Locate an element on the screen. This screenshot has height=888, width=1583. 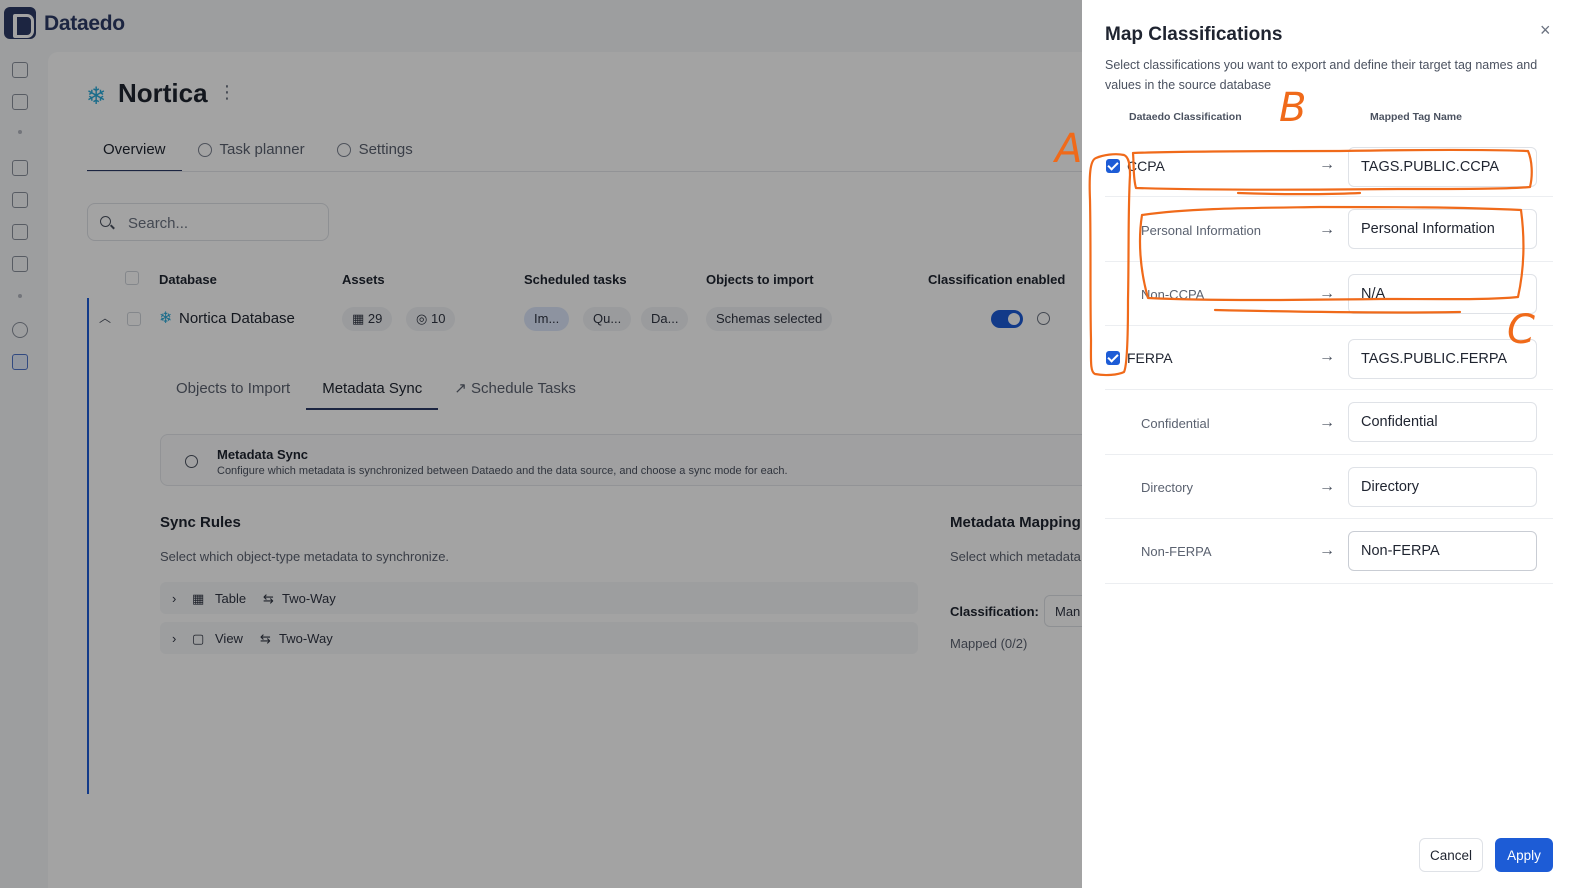
value-row: Confidential → is located at coordinates (1329, 422).